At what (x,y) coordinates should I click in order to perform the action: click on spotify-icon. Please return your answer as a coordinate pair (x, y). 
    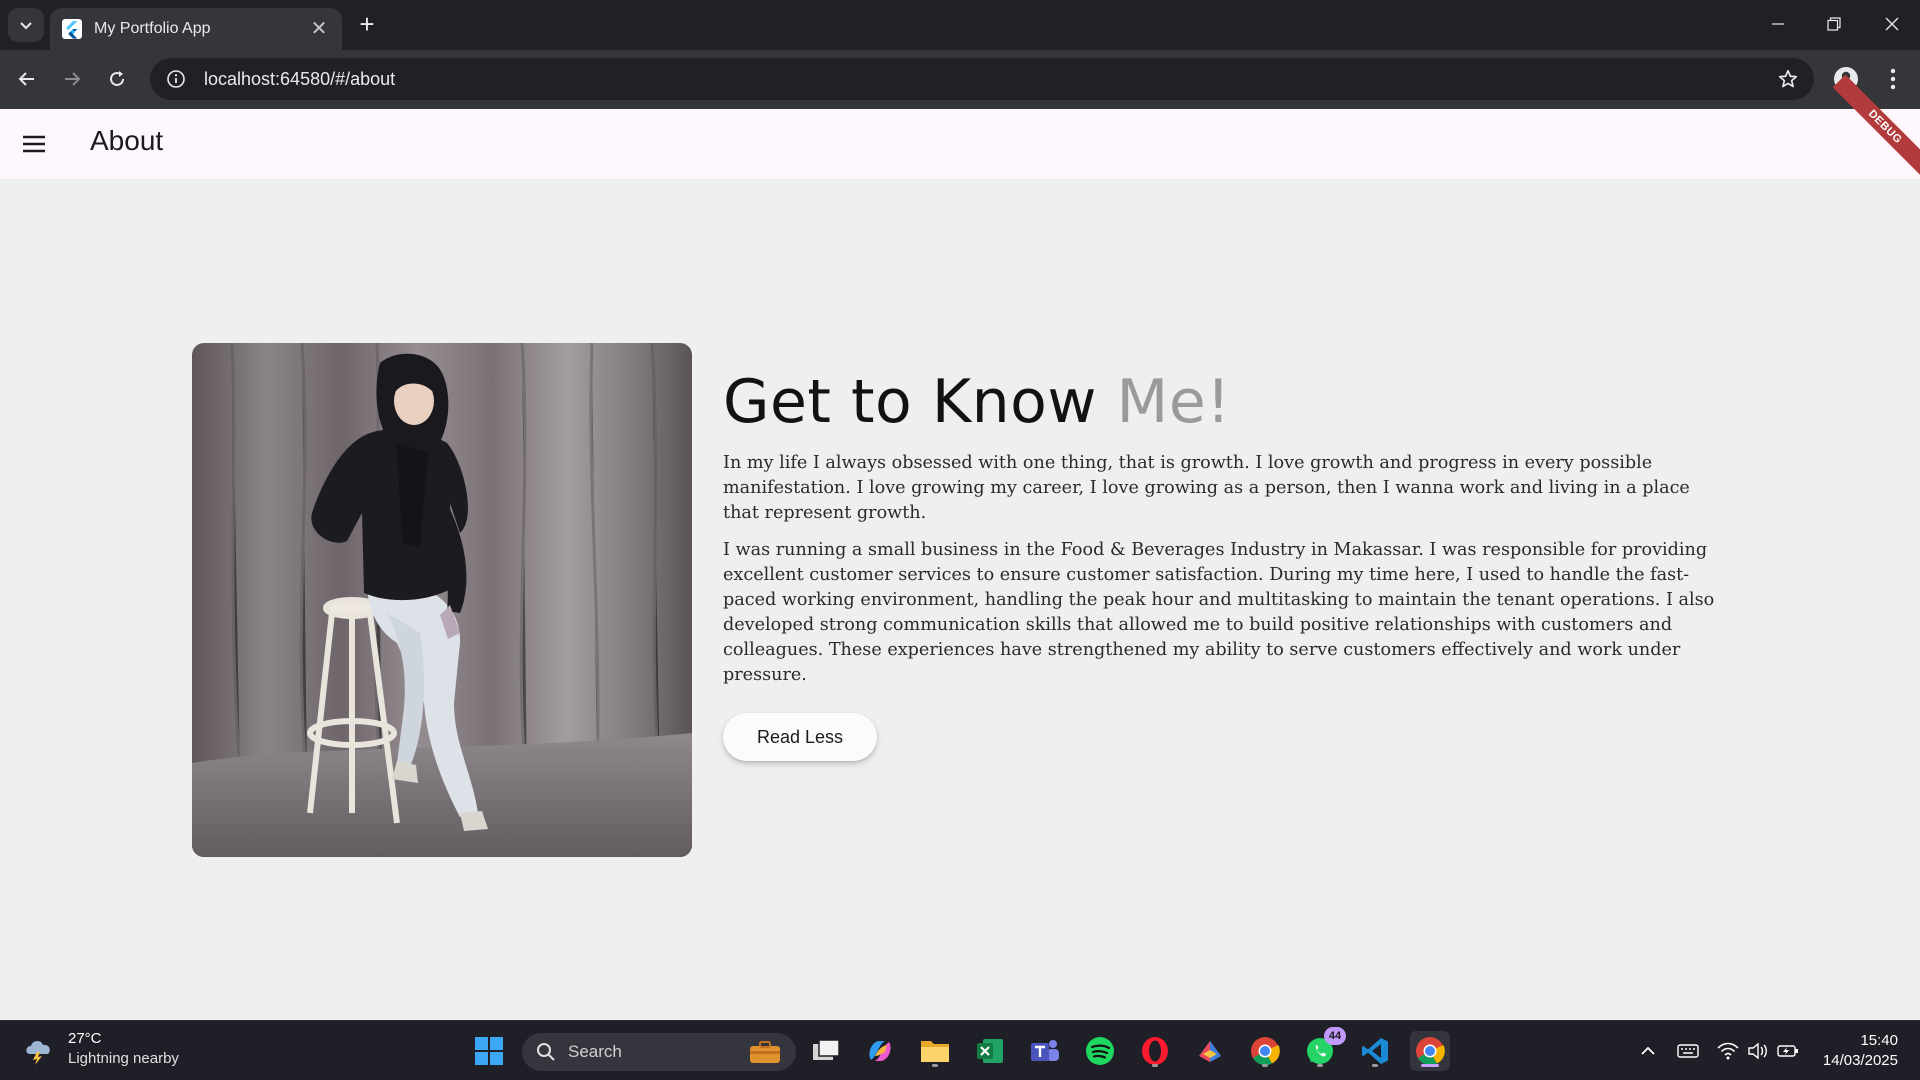
    Looking at the image, I should click on (1100, 1051).